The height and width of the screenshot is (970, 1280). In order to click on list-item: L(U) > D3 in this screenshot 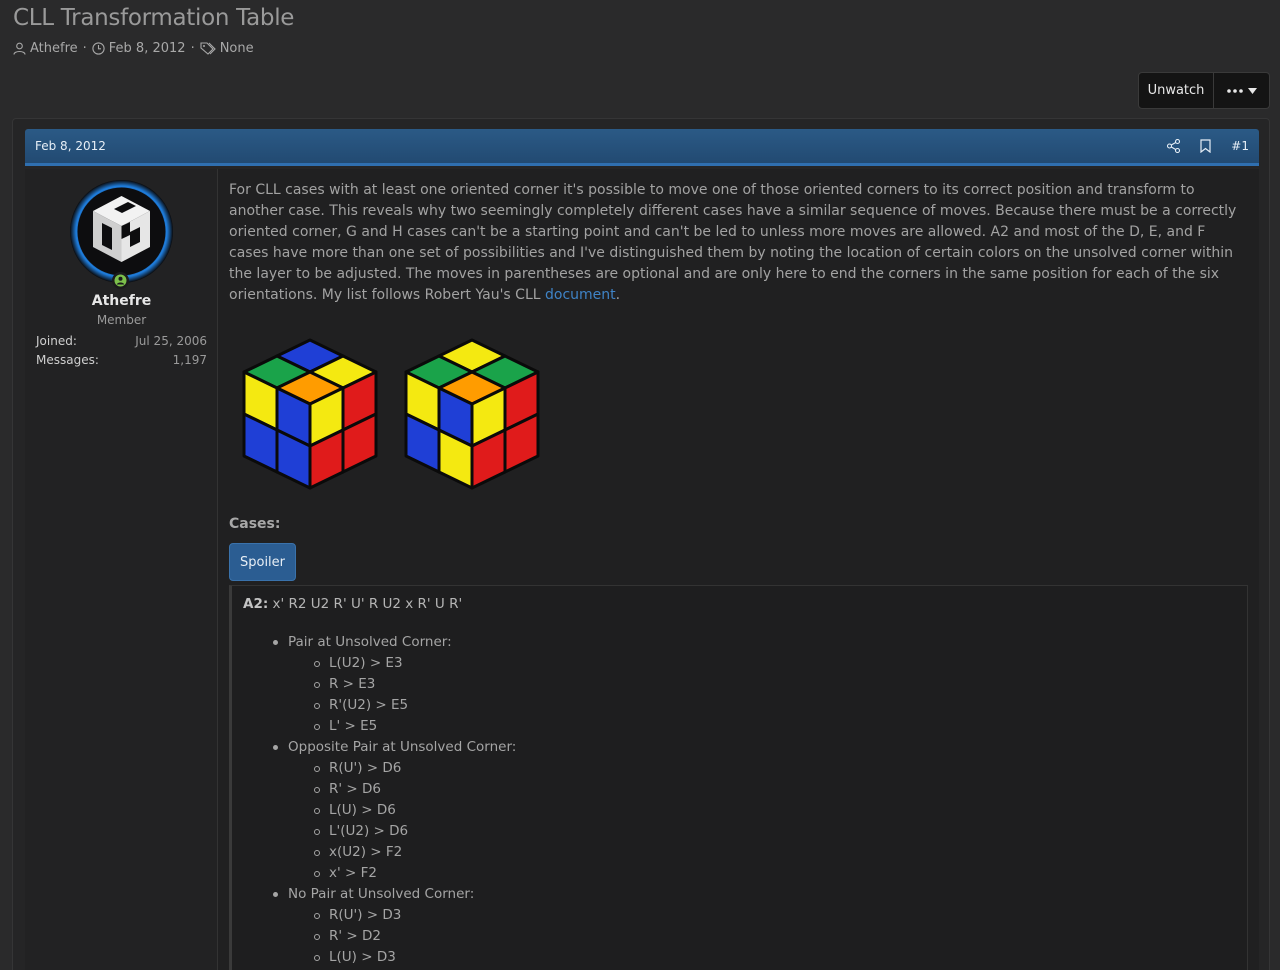, I will do `click(393, 957)`.